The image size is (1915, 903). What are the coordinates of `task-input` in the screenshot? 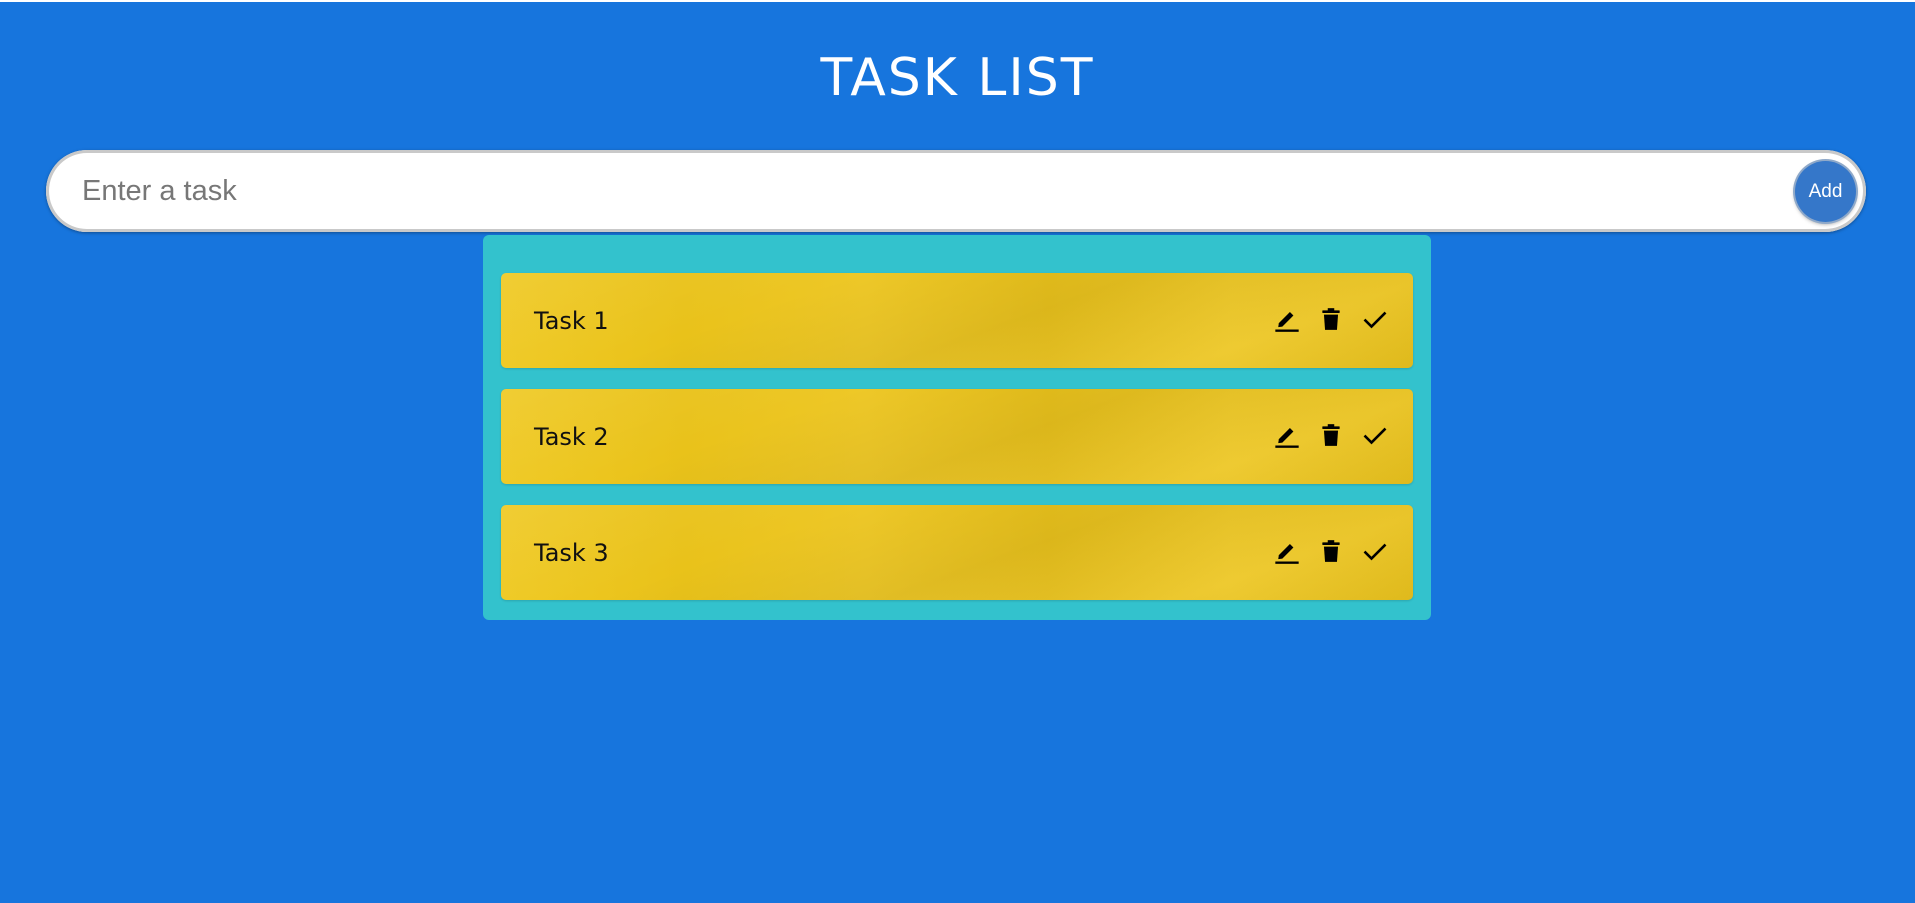 It's located at (932, 191).